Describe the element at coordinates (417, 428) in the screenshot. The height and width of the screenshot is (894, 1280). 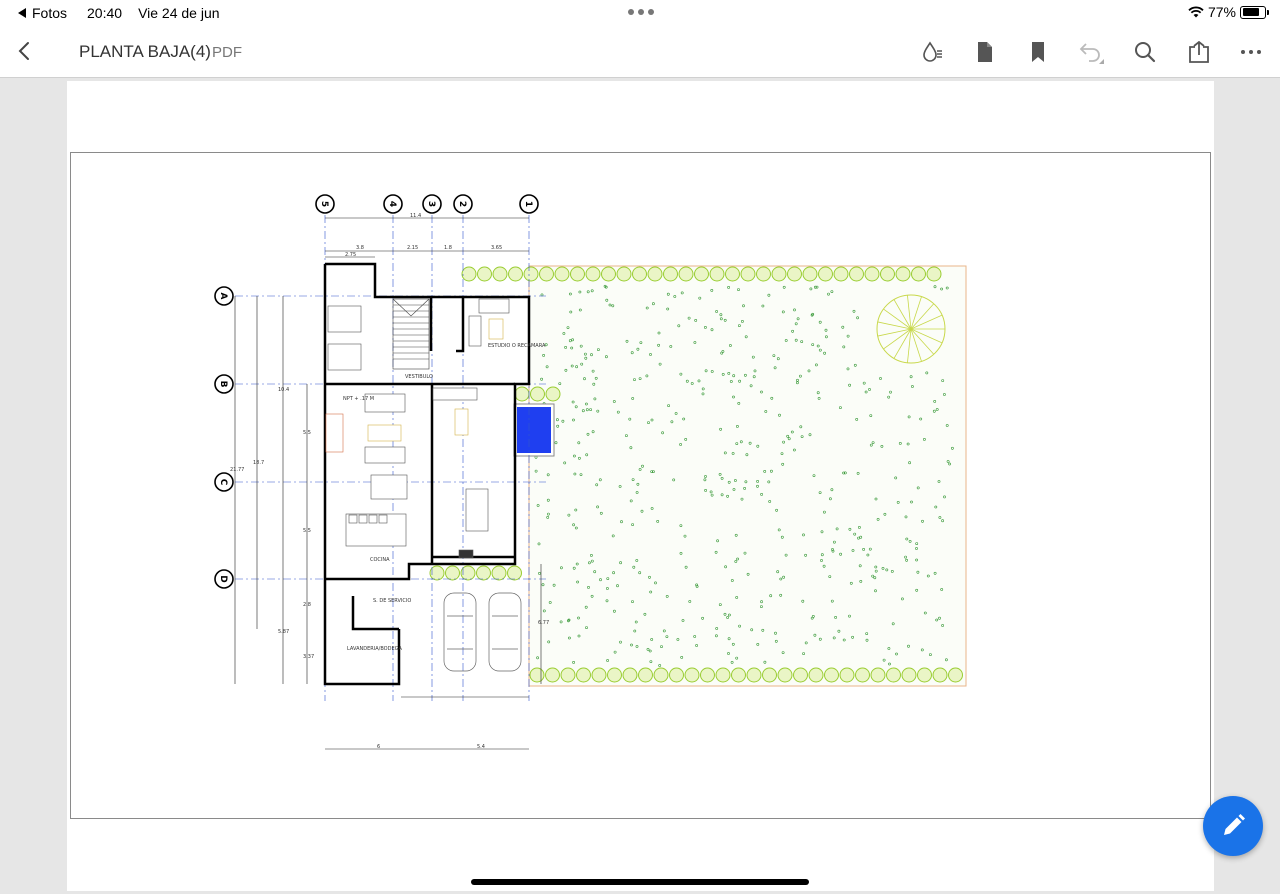
I see `furniture` at that location.